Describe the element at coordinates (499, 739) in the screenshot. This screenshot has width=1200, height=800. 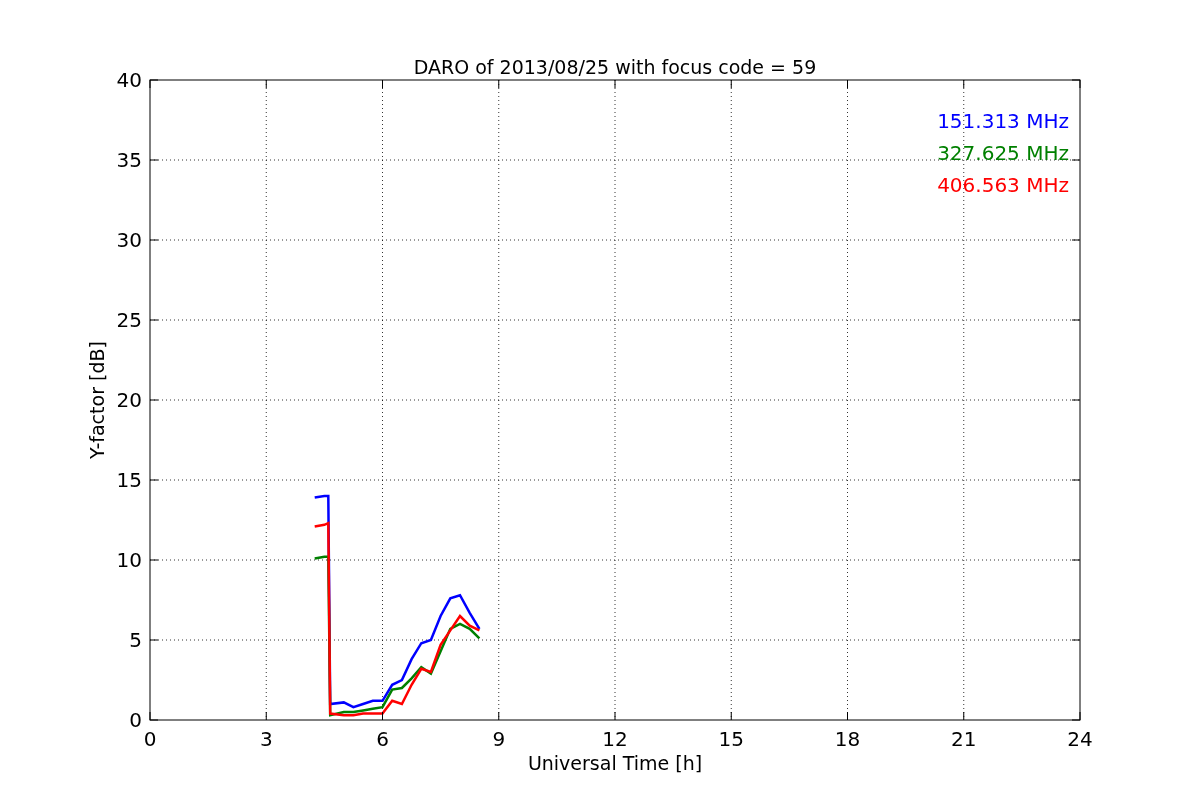
I see `x-tick-label: 9` at that location.